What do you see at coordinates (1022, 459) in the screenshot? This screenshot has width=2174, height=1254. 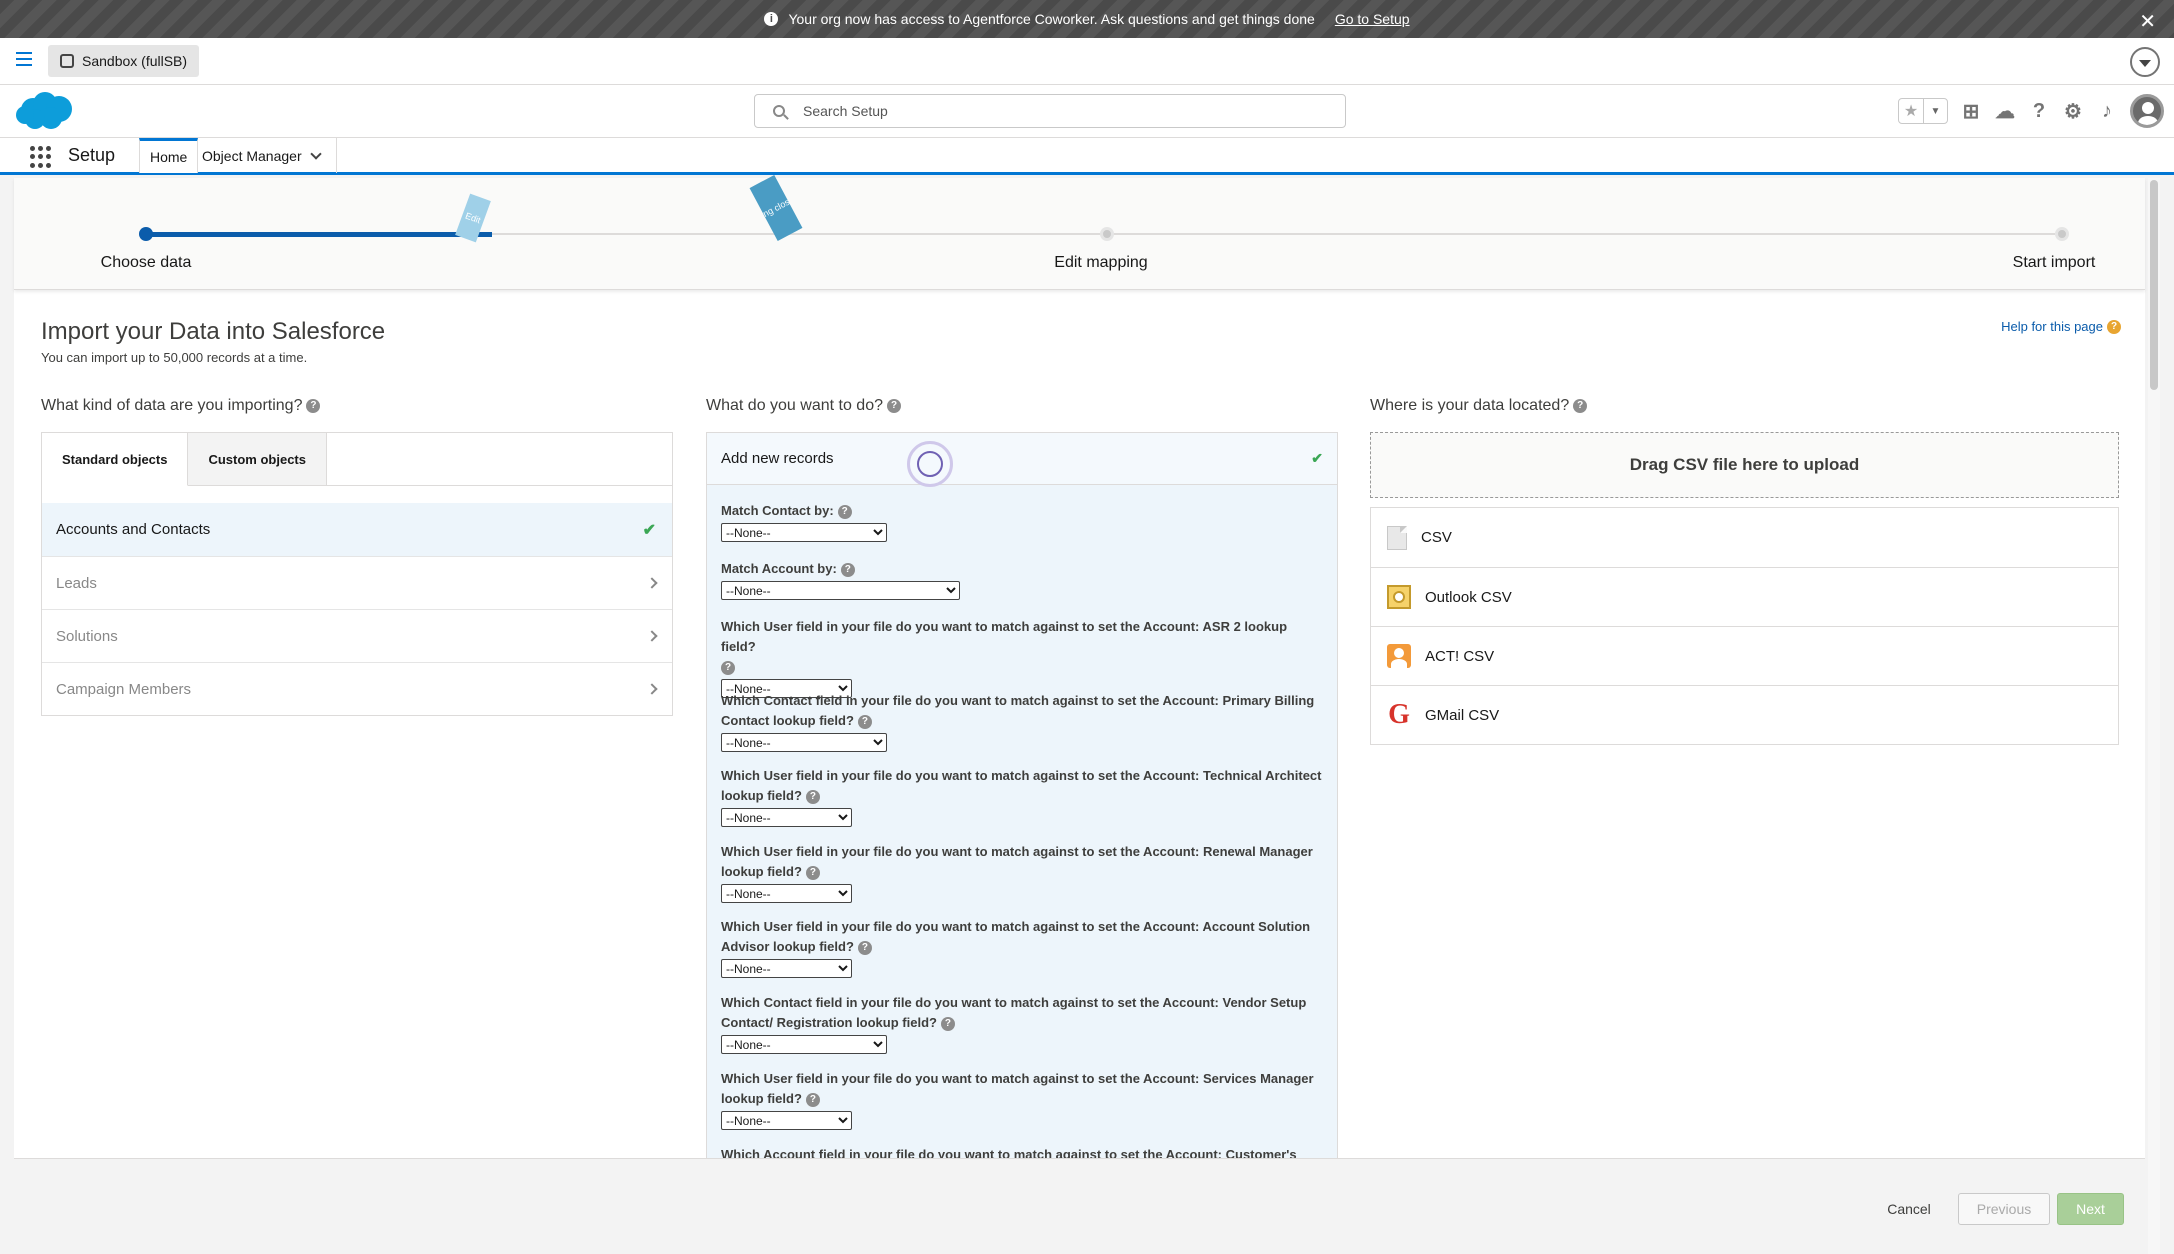 I see `add-new-records-option: Add new records ✔` at bounding box center [1022, 459].